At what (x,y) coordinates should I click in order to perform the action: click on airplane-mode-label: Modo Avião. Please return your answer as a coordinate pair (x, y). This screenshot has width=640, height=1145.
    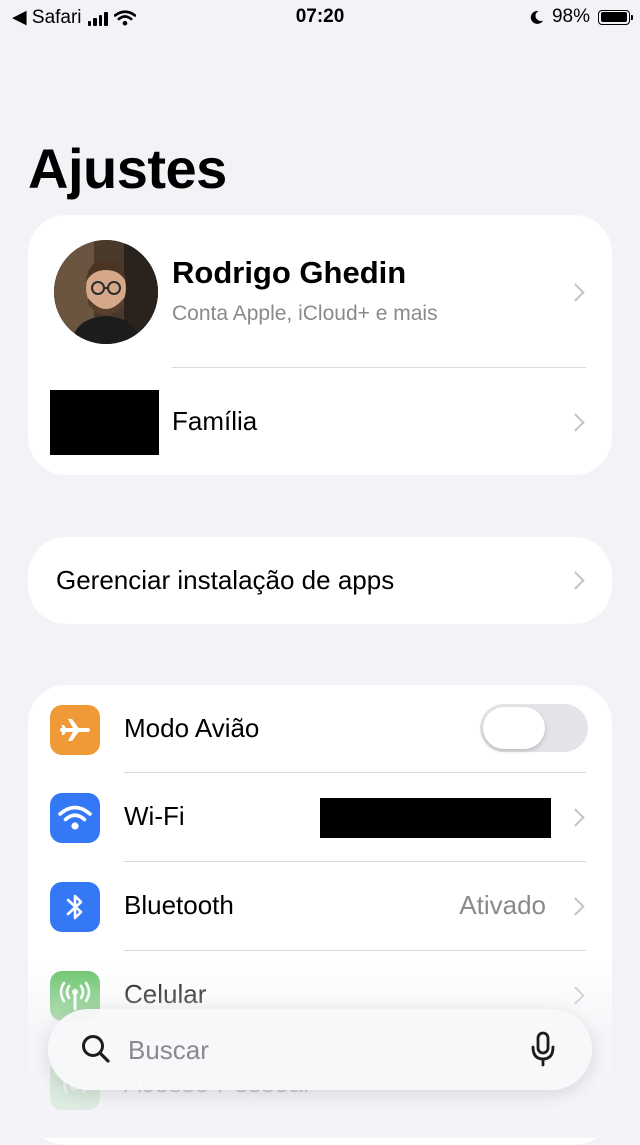
    Looking at the image, I should click on (192, 728).